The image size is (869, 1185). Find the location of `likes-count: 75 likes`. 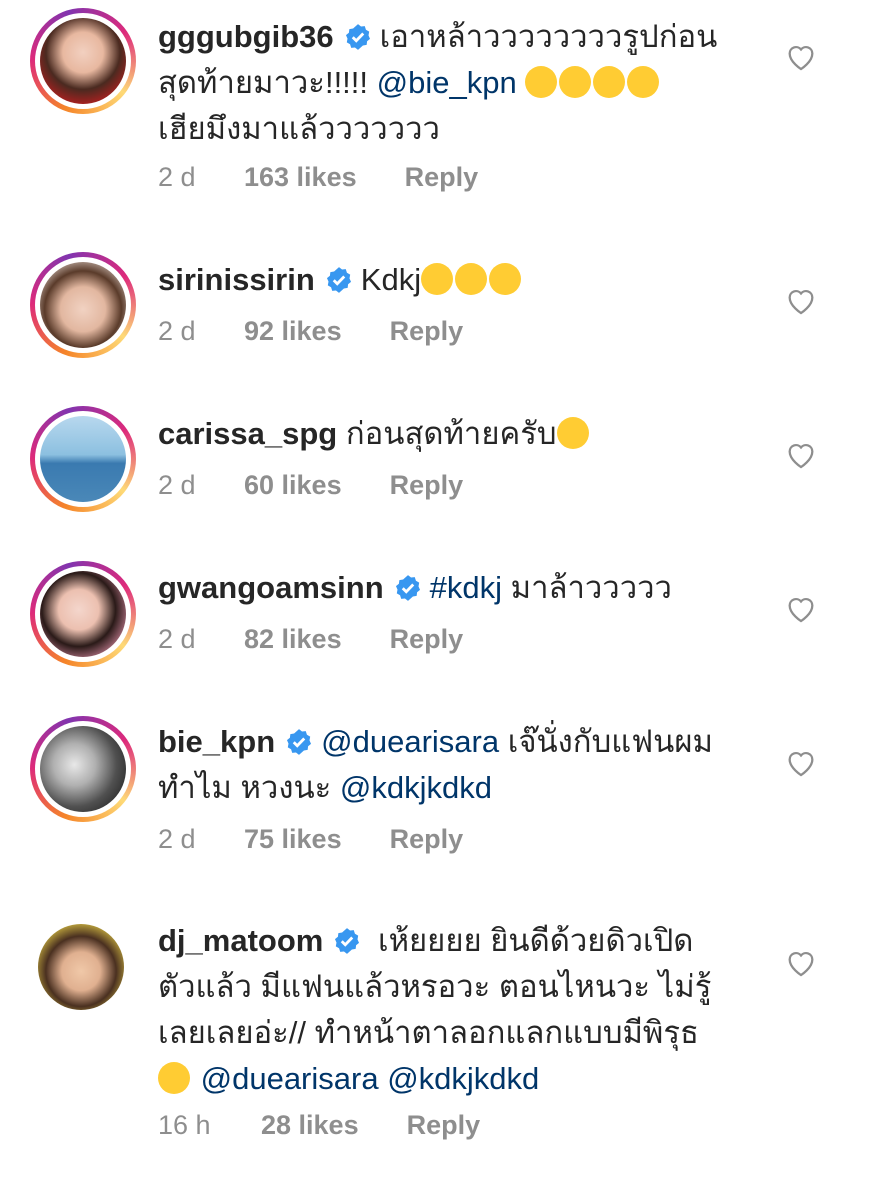

likes-count: 75 likes is located at coordinates (293, 839).